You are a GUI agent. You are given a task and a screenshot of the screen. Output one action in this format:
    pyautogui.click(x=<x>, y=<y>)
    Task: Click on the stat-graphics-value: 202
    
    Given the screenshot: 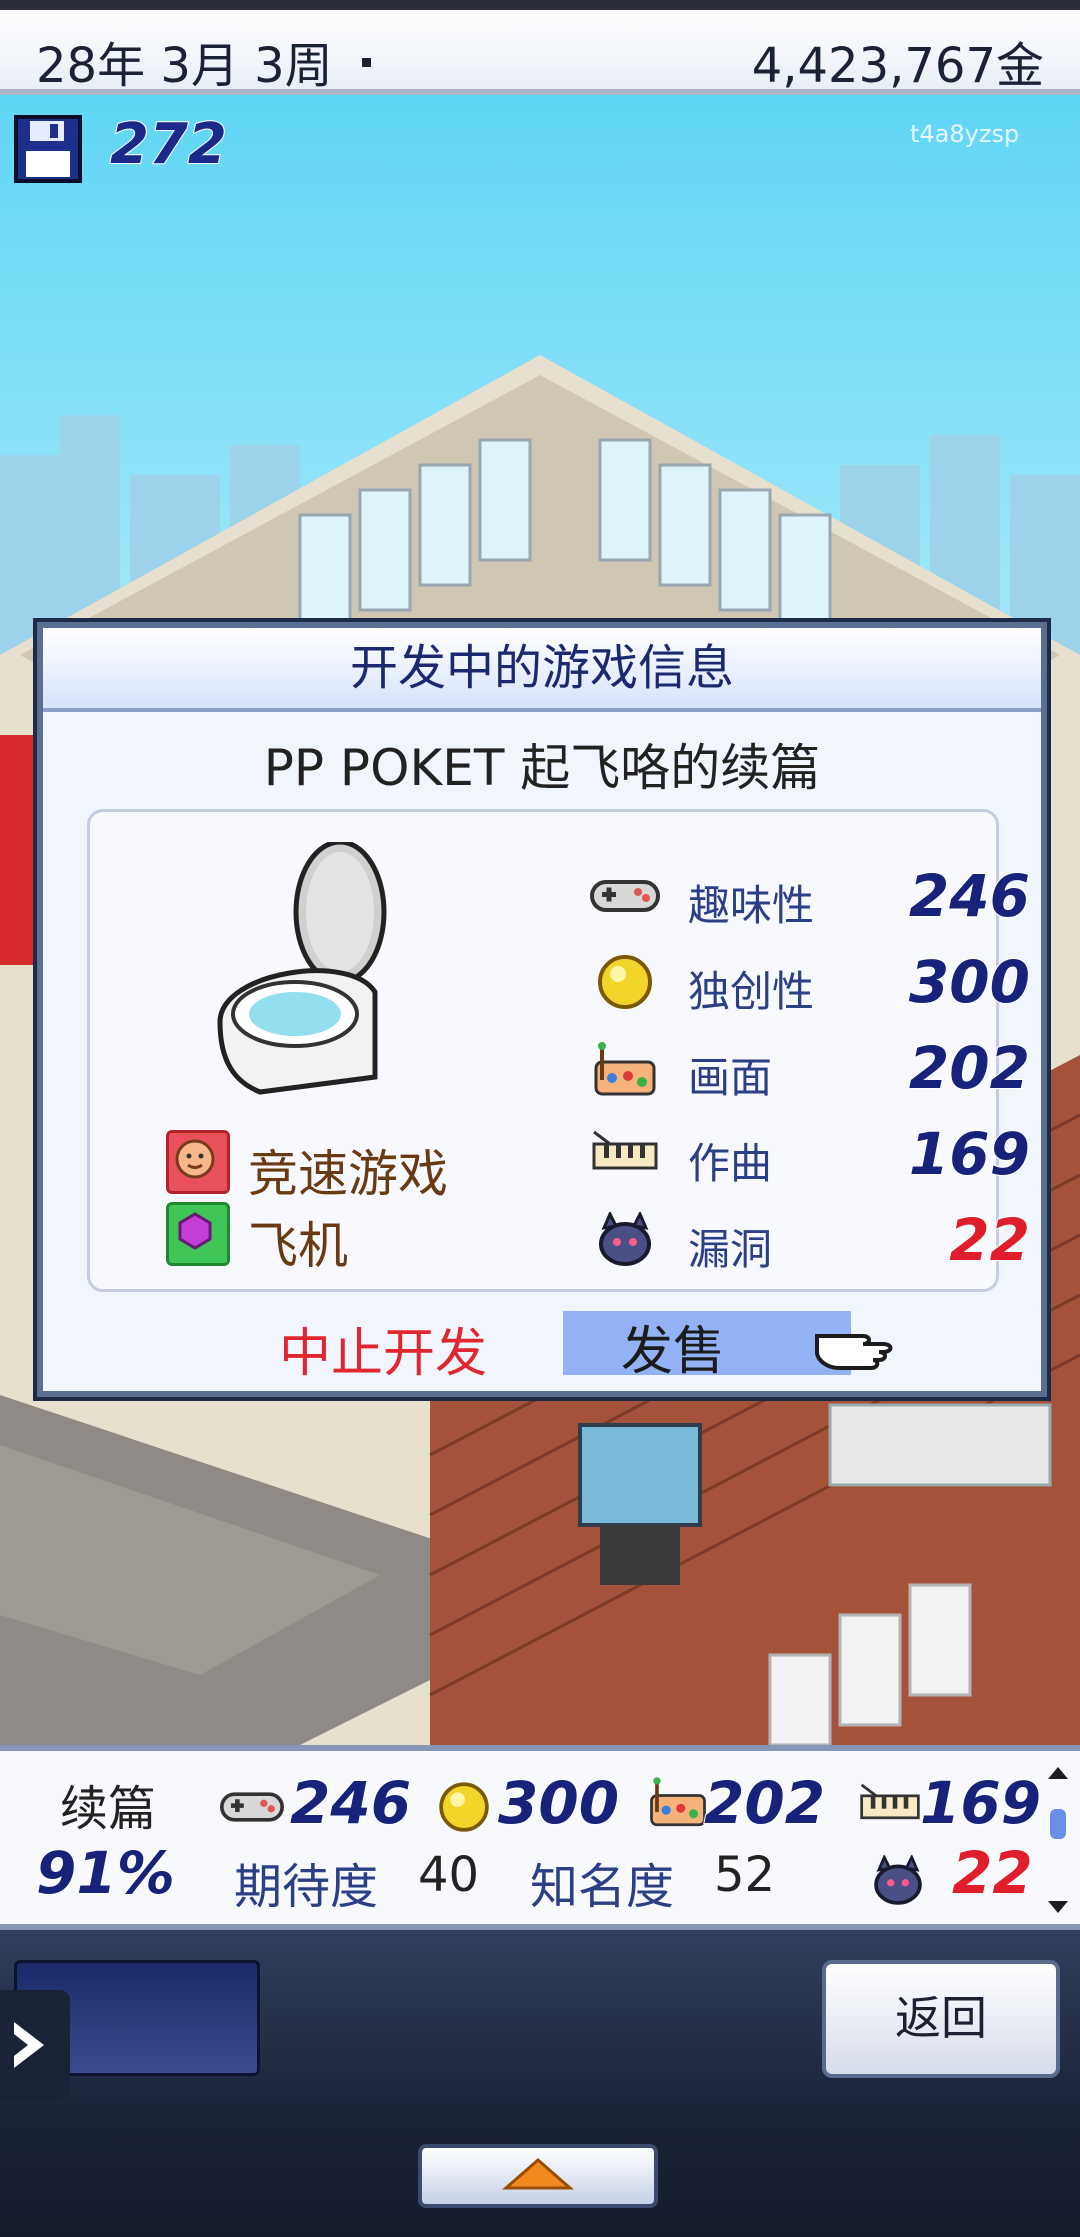 What is the action you would take?
    pyautogui.click(x=969, y=1068)
    